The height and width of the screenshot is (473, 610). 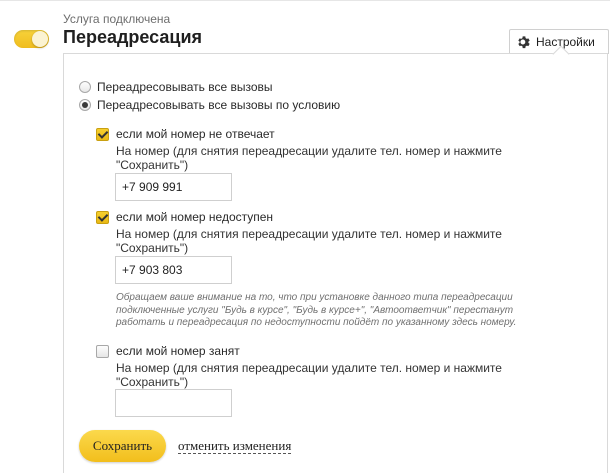 What do you see at coordinates (40, 39) in the screenshot?
I see `toggle-knob` at bounding box center [40, 39].